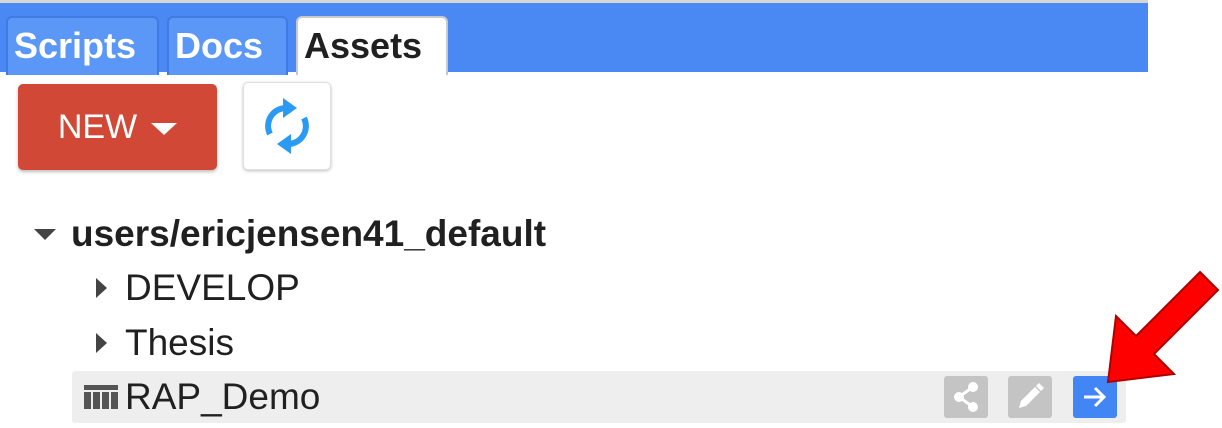  I want to click on asset-label: RAP_Demo, so click(223, 396).